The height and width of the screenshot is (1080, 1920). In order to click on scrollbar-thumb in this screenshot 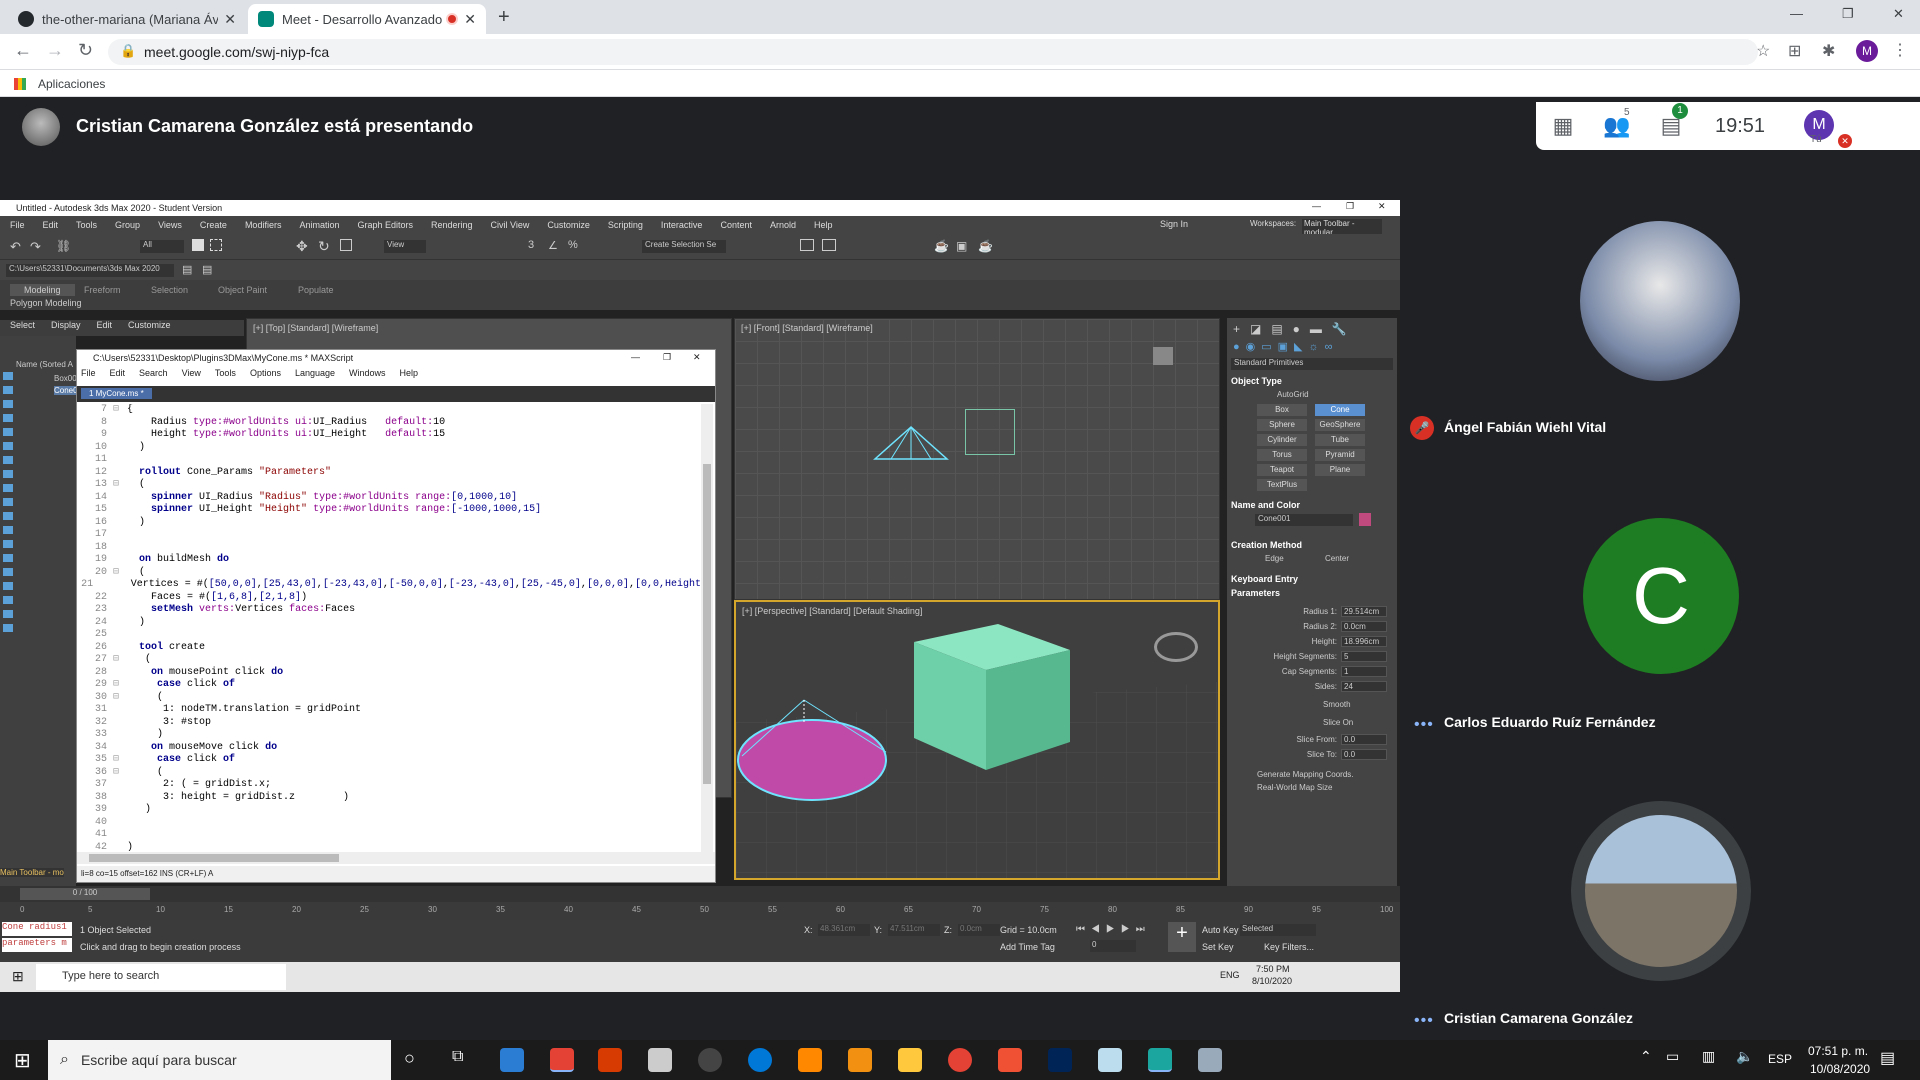, I will do `click(707, 624)`.